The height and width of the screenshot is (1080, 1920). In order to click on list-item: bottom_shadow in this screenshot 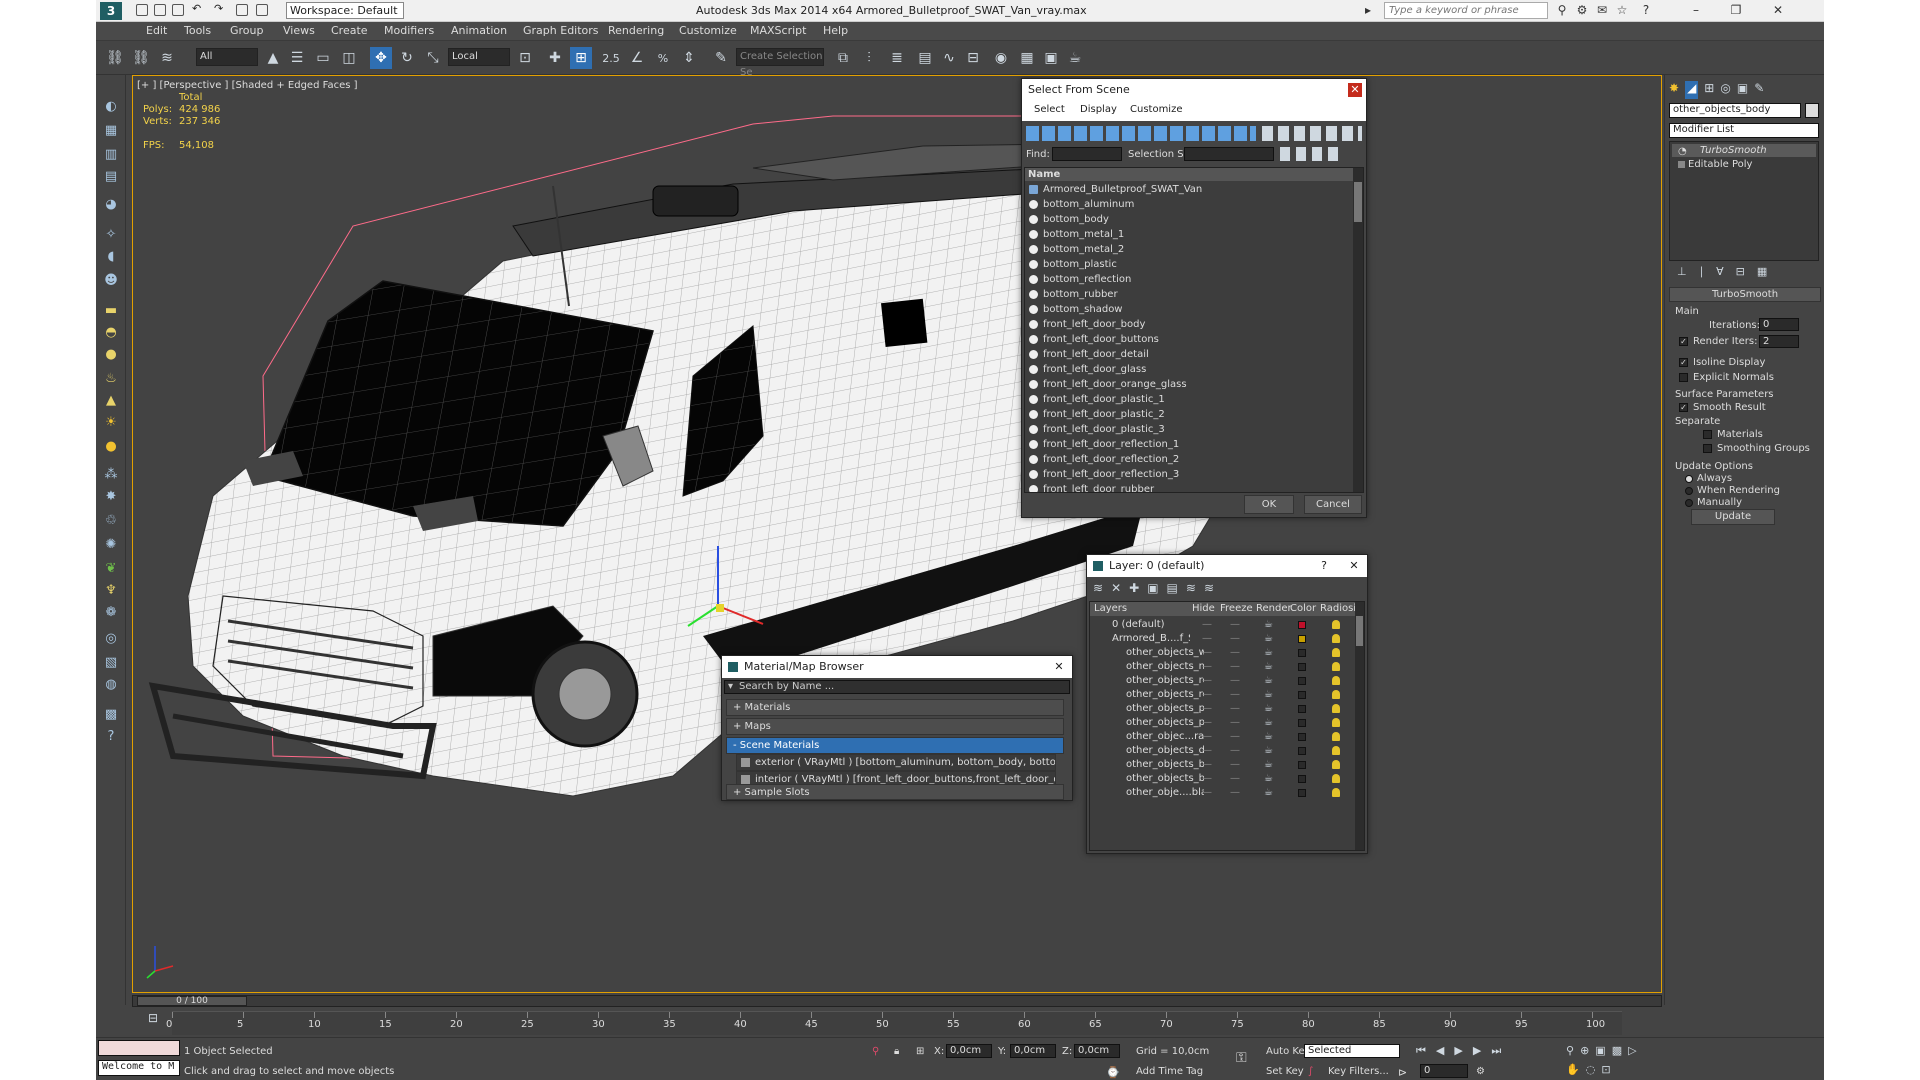, I will do `click(1191, 309)`.